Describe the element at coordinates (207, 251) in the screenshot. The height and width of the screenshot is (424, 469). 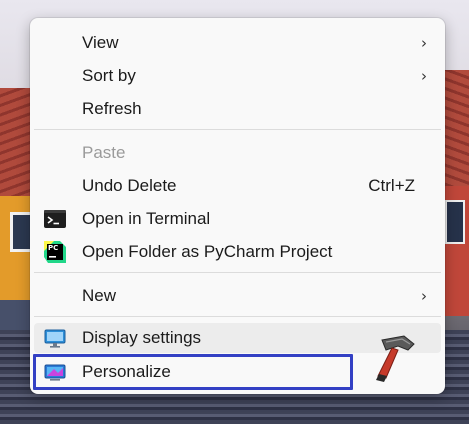
I see `menu-item-label: Open Folder as PyCharm Project` at that location.